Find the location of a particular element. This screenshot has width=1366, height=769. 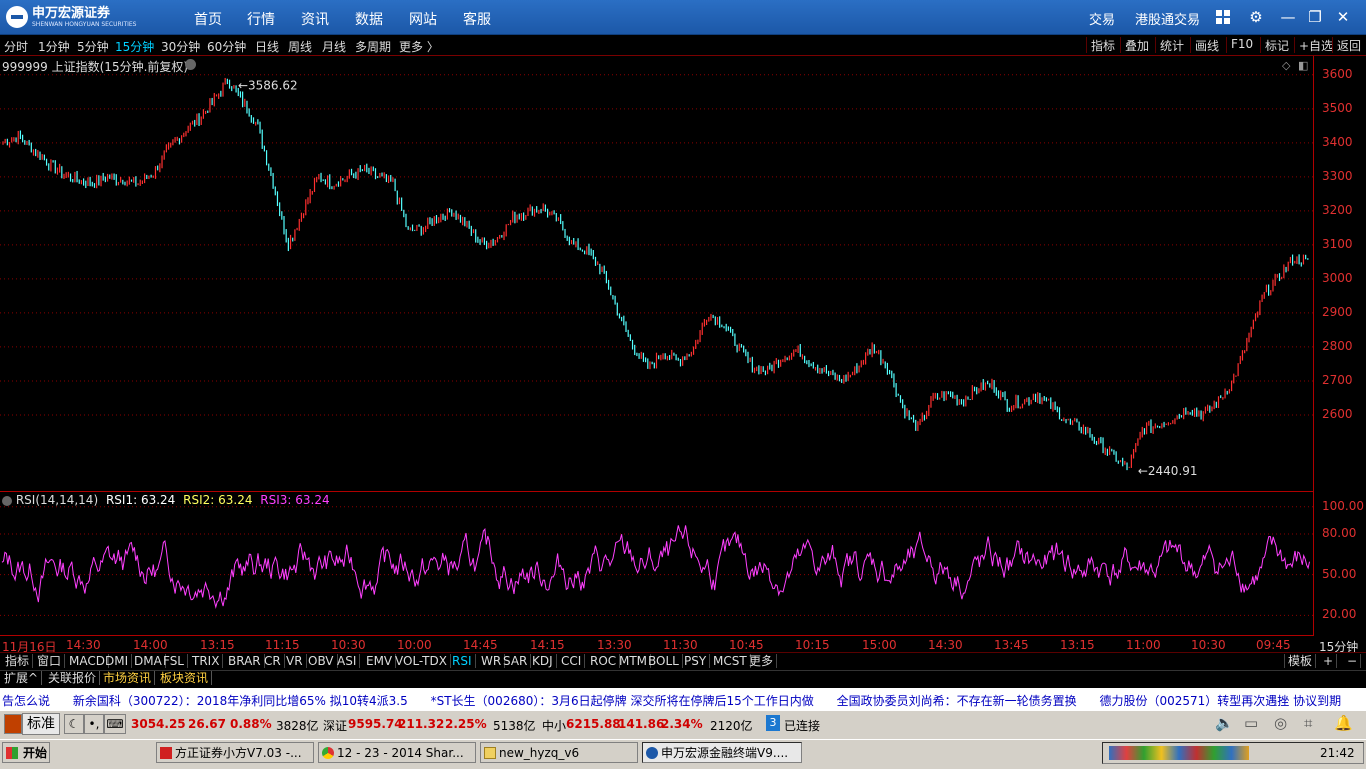

indicator-tab-cr: CR is located at coordinates (273, 661).